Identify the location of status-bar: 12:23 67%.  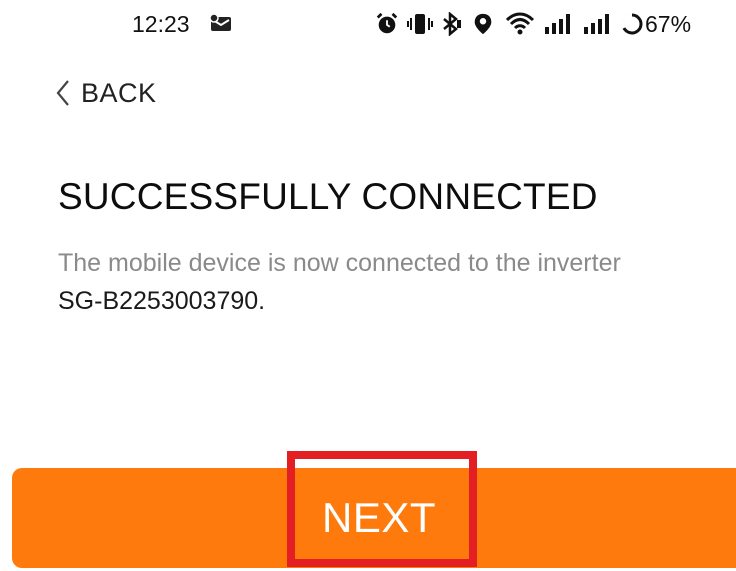
(368, 26).